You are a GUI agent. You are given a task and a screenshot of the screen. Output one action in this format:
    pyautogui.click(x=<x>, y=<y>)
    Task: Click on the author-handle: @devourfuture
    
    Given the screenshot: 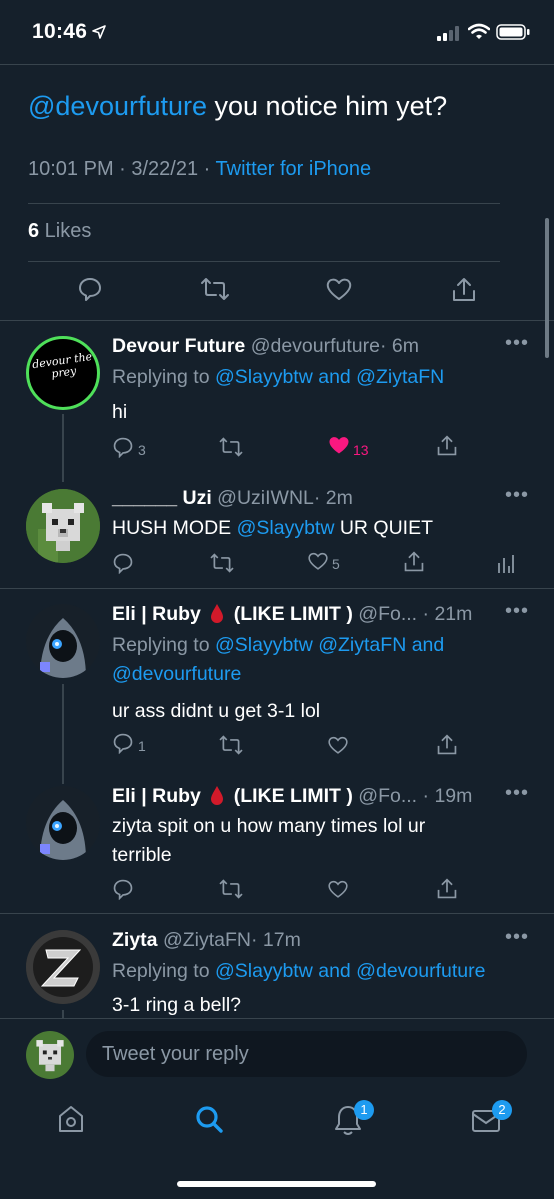 What is the action you would take?
    pyautogui.click(x=315, y=346)
    